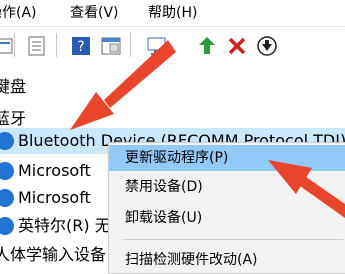 This screenshot has height=274, width=345. I want to click on menu-view: 查看(V), so click(94, 12).